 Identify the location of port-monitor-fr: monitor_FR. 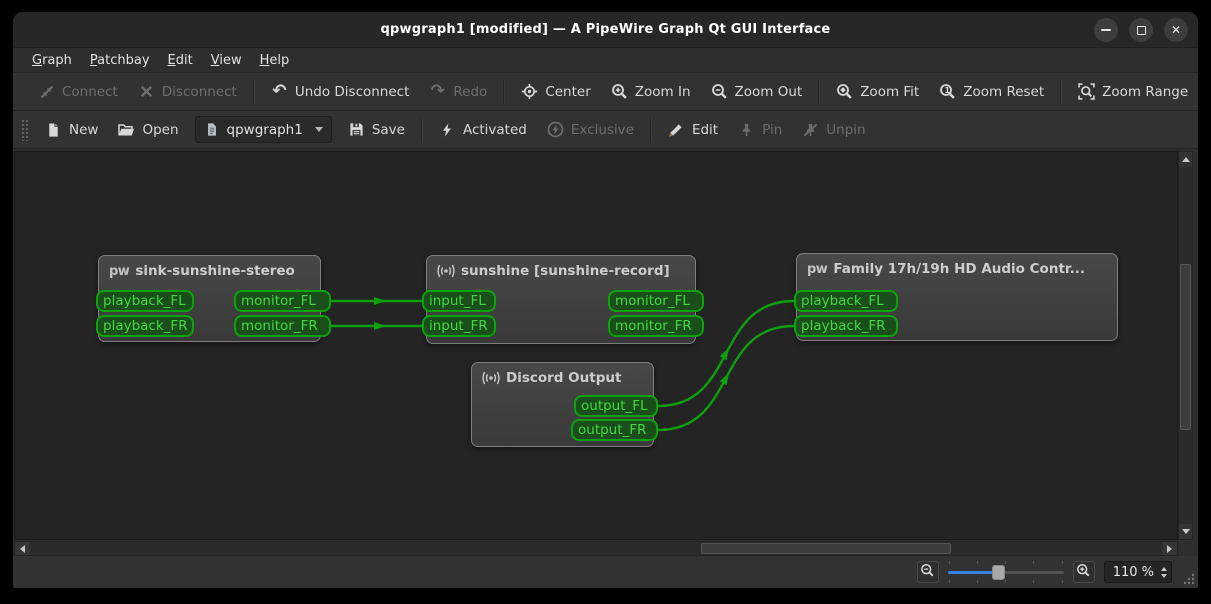
(282, 326).